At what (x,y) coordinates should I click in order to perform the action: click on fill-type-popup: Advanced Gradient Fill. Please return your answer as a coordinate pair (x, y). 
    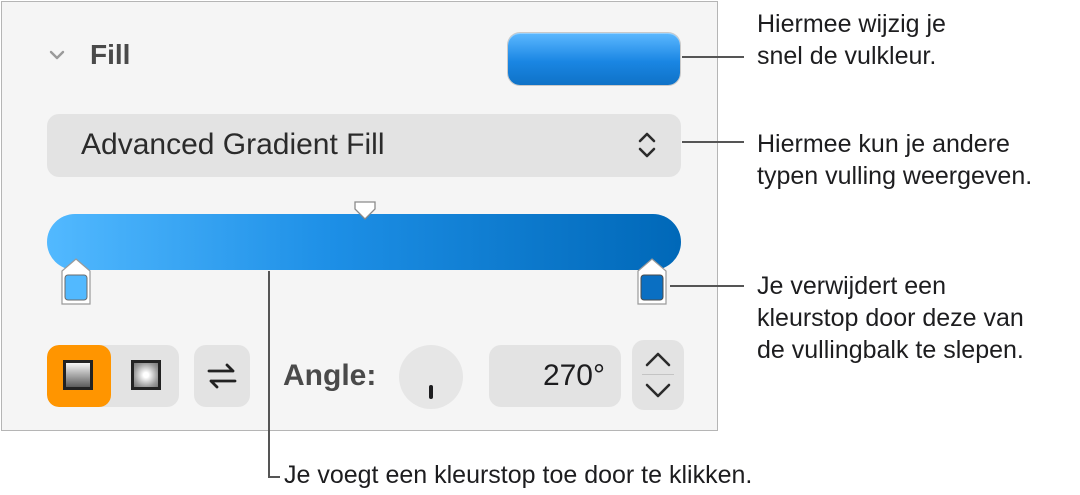
    Looking at the image, I should click on (364, 145).